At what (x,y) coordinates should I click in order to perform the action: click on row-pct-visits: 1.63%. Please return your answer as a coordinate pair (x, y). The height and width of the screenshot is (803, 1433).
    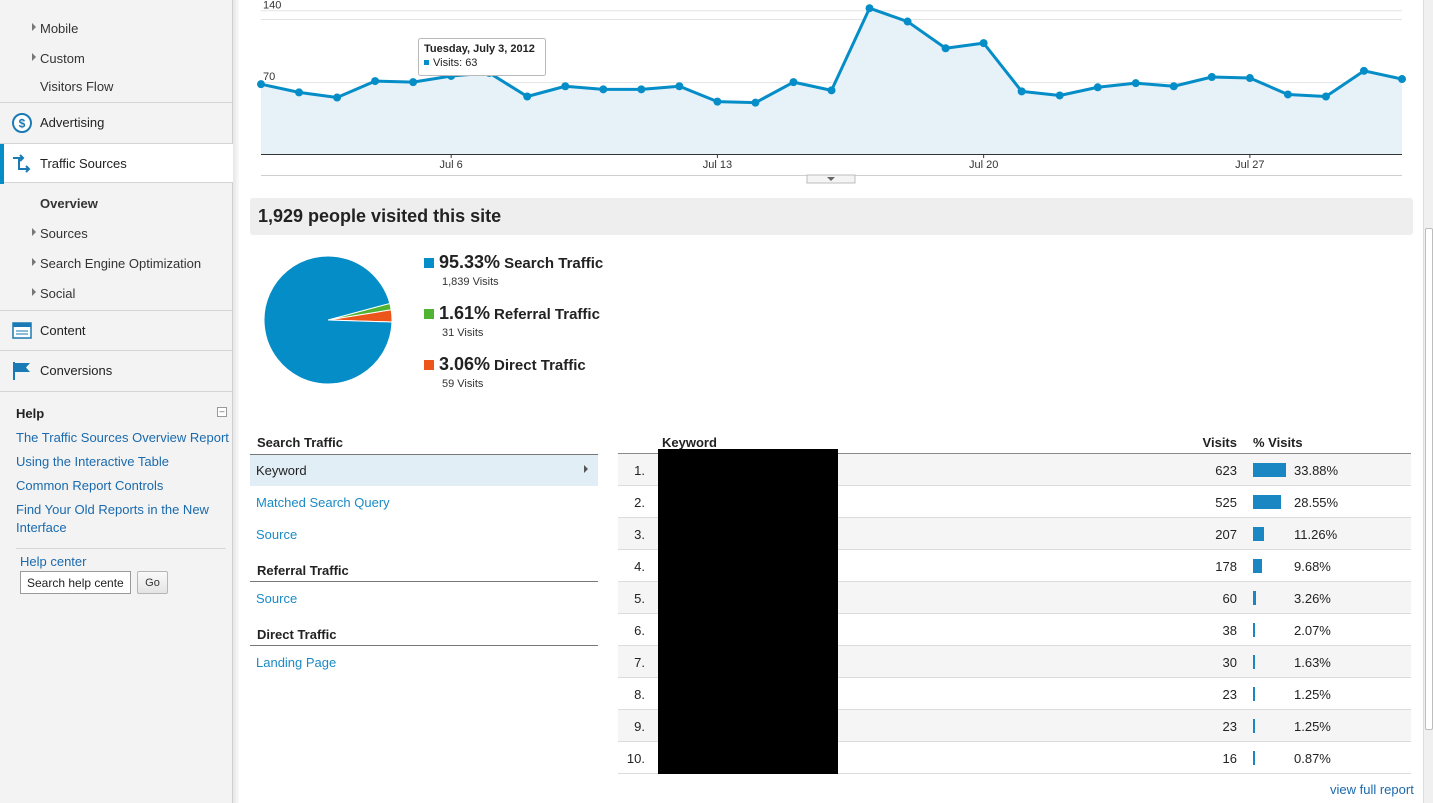
    Looking at the image, I should click on (1312, 662).